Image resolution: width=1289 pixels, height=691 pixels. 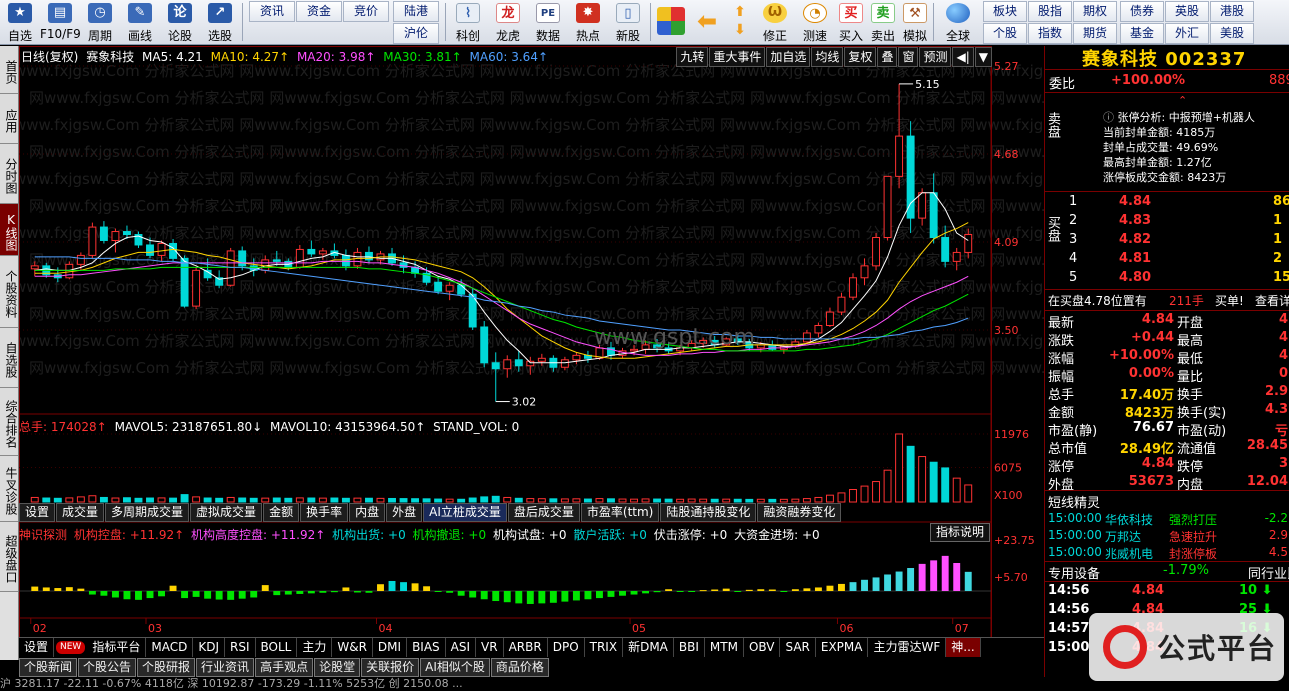 What do you see at coordinates (628, 22) in the screenshot?
I see `toolbar-newstock-button: ▯ 新股` at bounding box center [628, 22].